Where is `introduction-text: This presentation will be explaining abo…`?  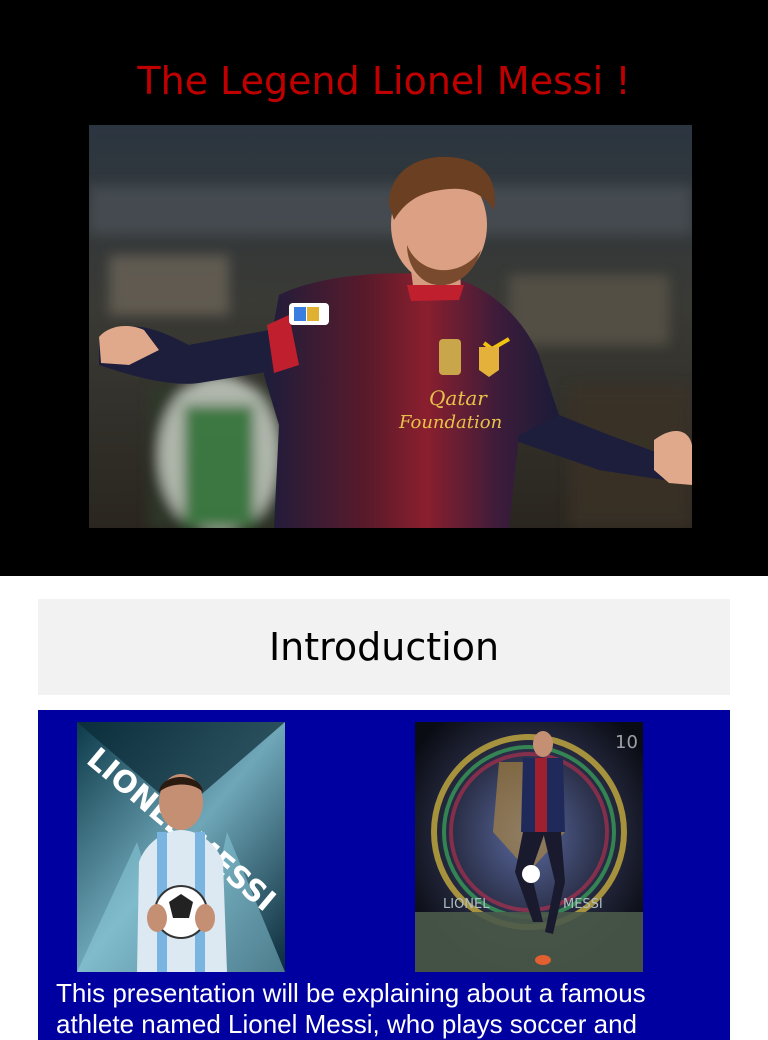 introduction-text: This presentation will be explaining abo… is located at coordinates (351, 1008).